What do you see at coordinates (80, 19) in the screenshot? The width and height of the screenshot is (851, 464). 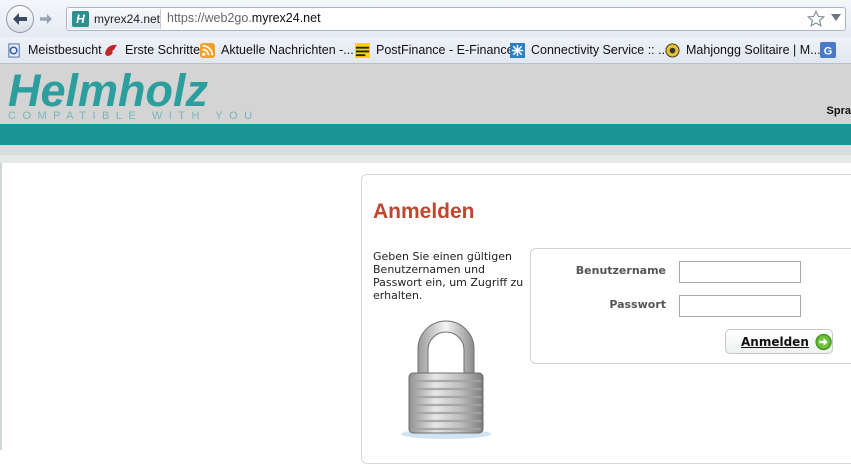 I see `site-favicon-icon: H` at bounding box center [80, 19].